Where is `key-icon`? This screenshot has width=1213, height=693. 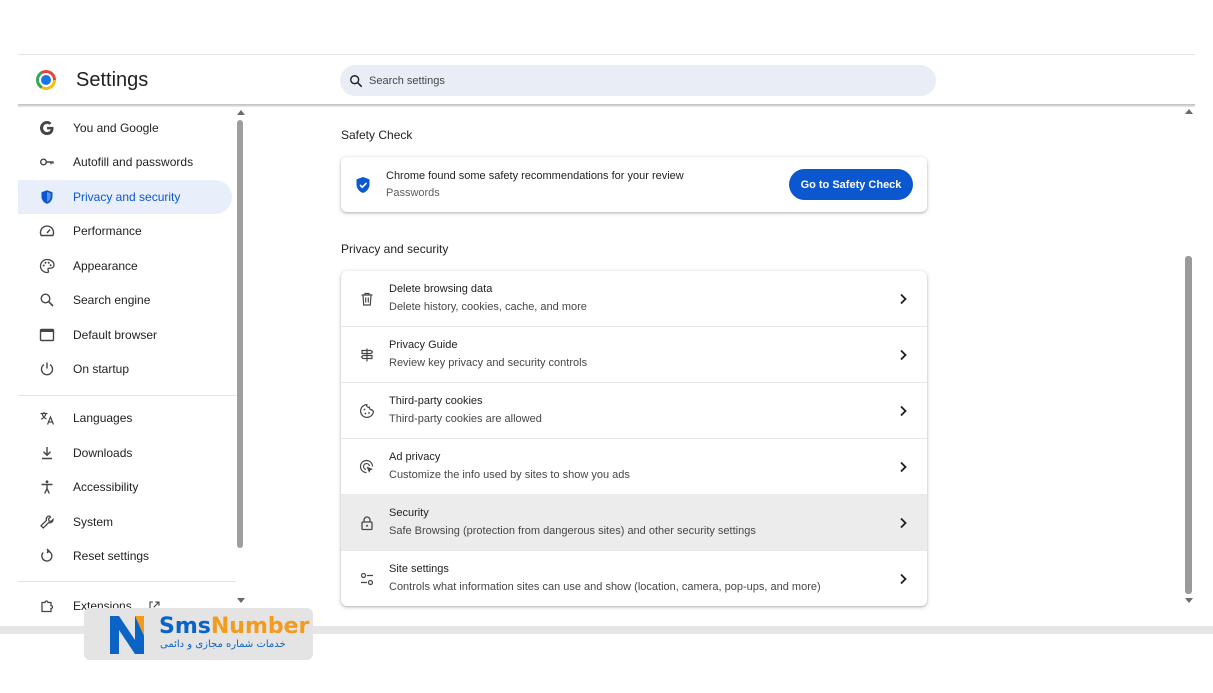
key-icon is located at coordinates (47, 162).